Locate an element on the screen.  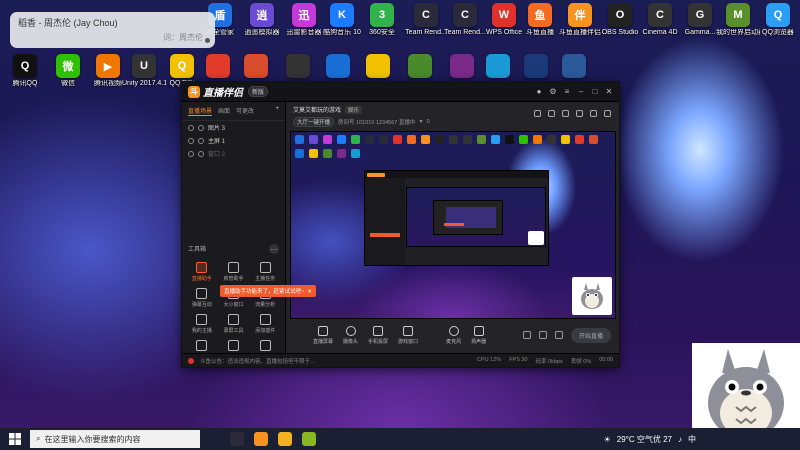
camera-source-button: 摄像头 is located at coordinates (350, 335).